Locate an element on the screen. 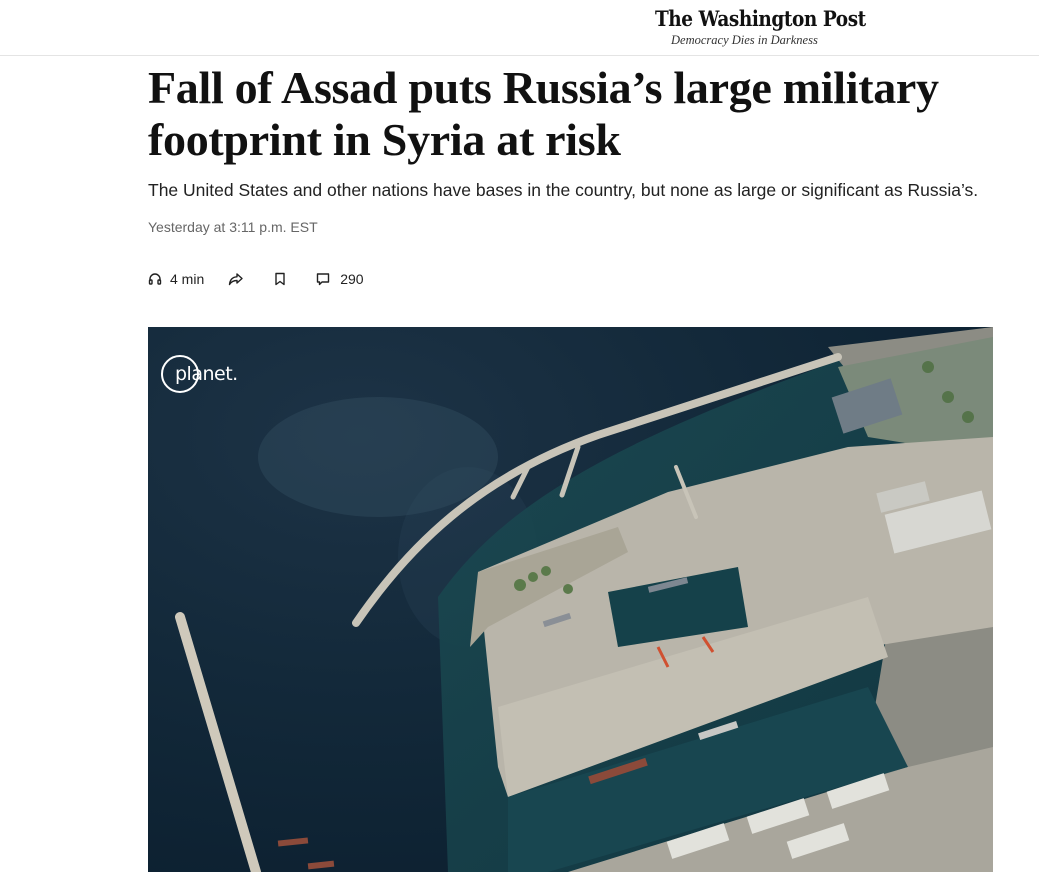  comments-button: 290 is located at coordinates (340, 279).